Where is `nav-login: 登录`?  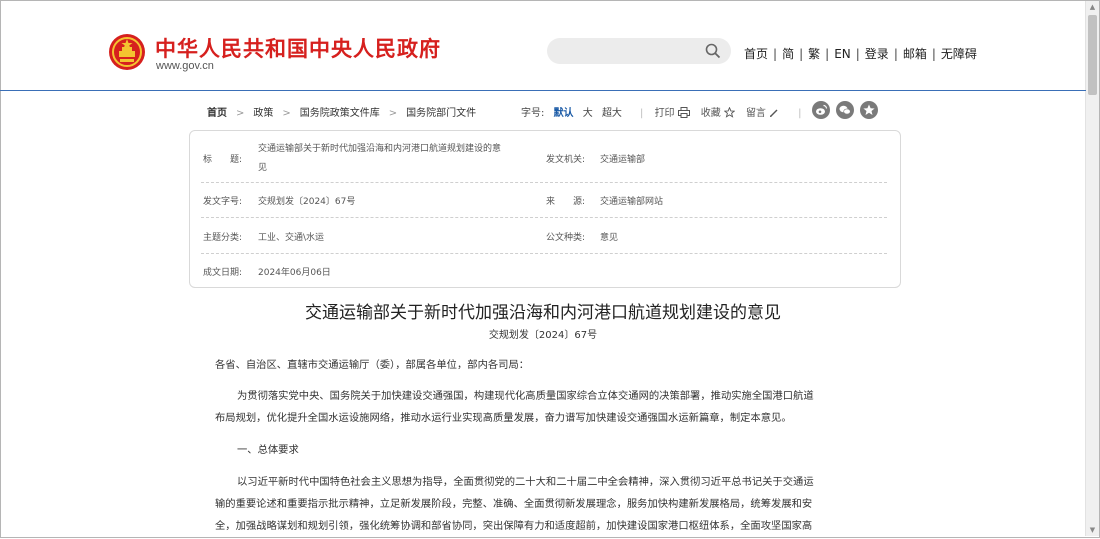 nav-login: 登录 is located at coordinates (877, 54).